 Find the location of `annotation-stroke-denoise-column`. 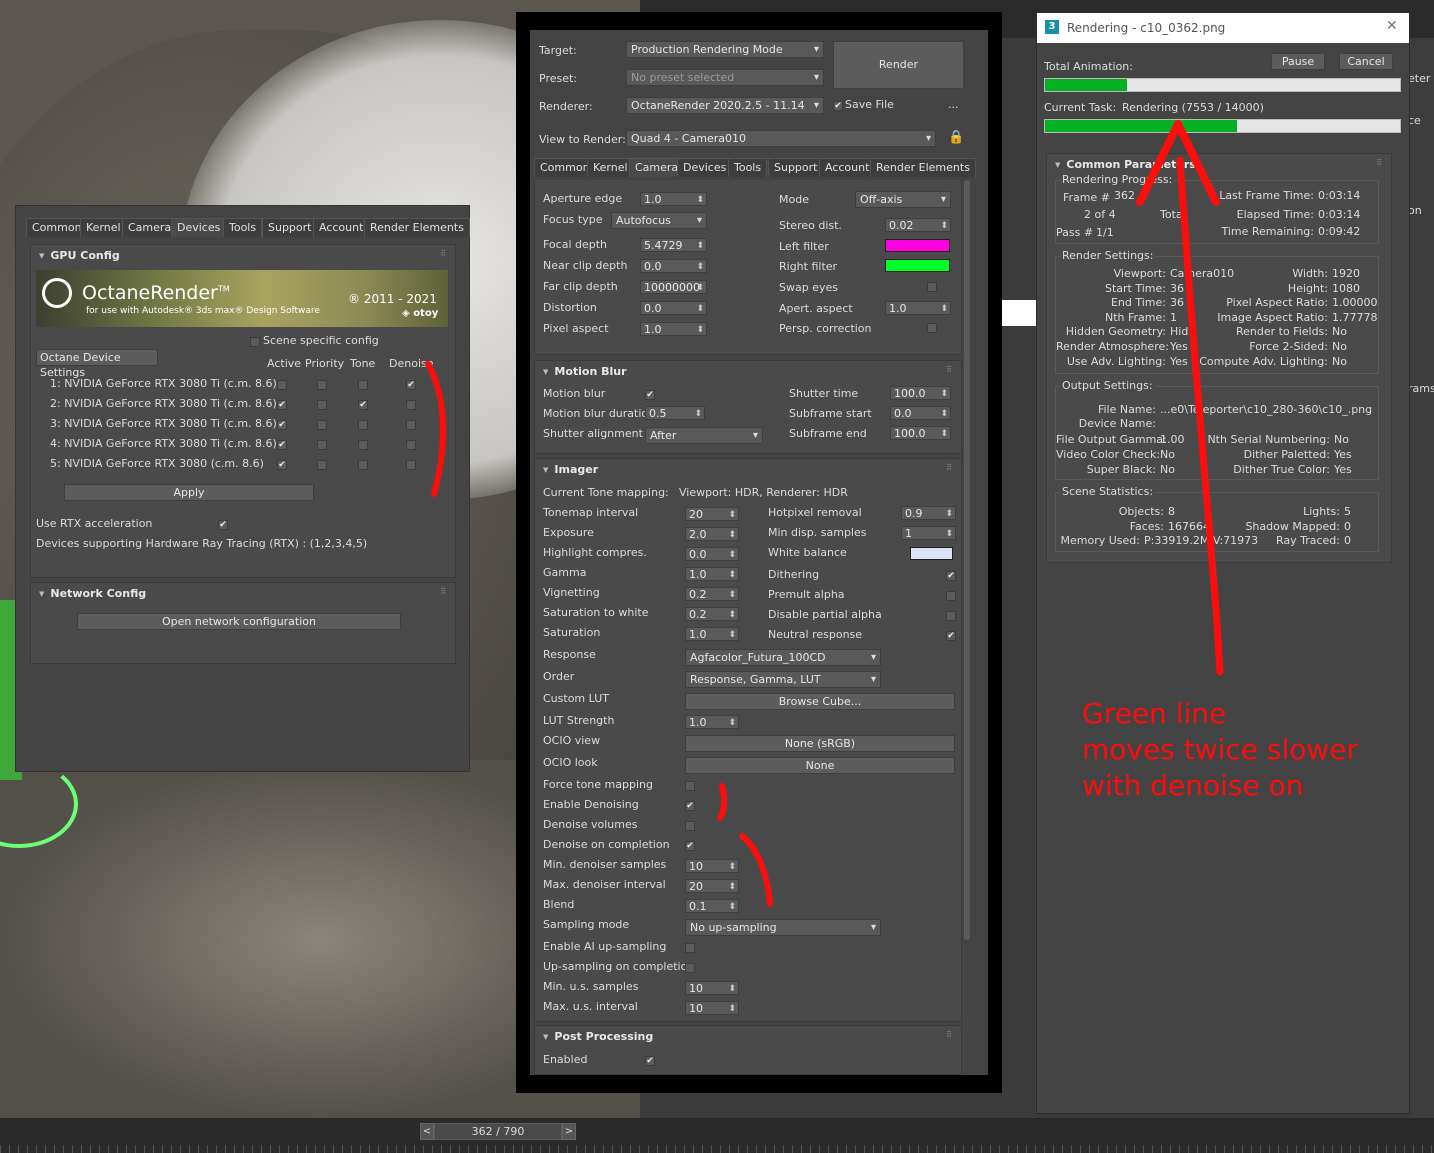

annotation-stroke-denoise-column is located at coordinates (435, 429).